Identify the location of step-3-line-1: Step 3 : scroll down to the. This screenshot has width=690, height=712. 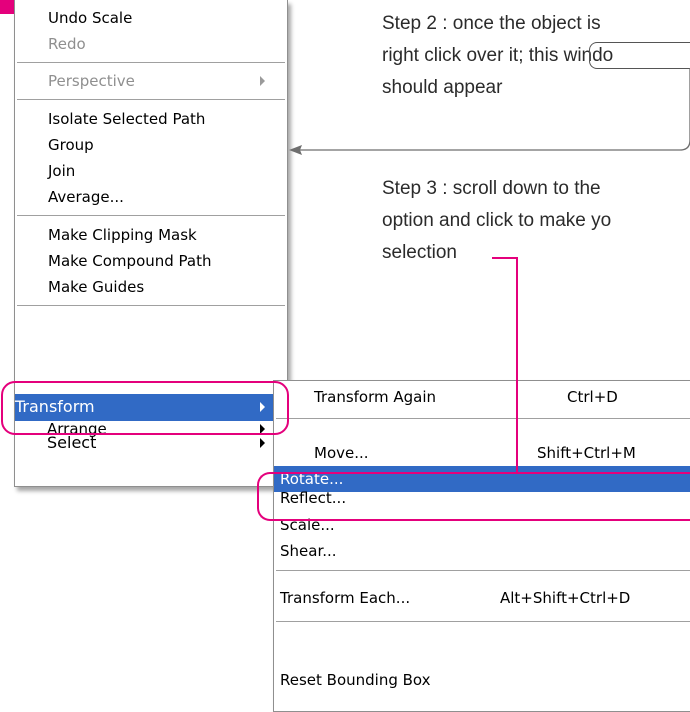
(491, 188).